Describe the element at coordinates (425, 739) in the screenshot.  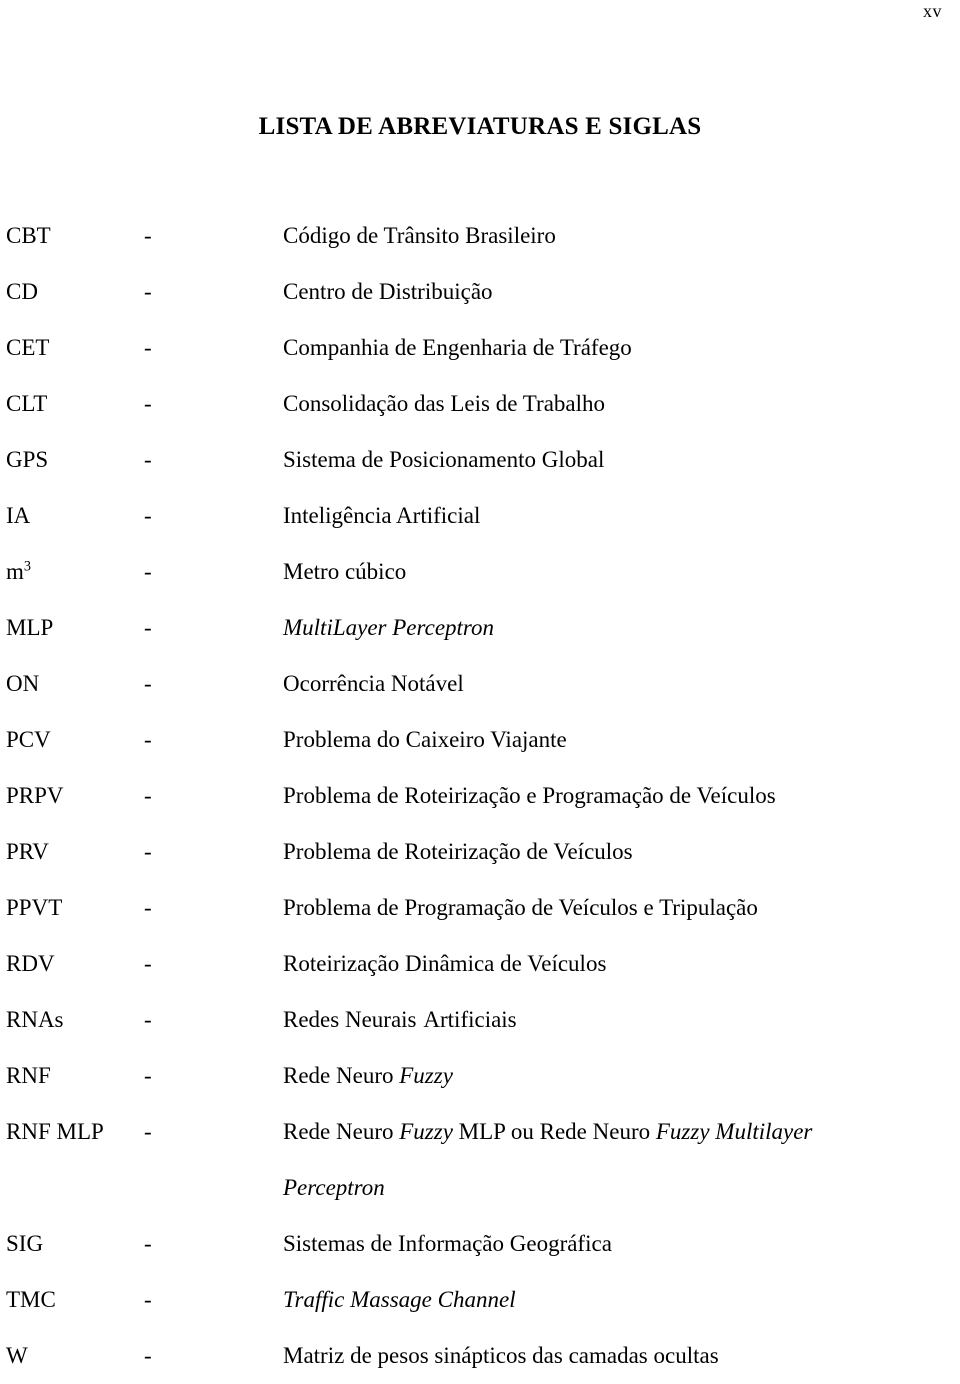
I see `abbreviation-definition: Problema do Caixeiro Viajante` at that location.